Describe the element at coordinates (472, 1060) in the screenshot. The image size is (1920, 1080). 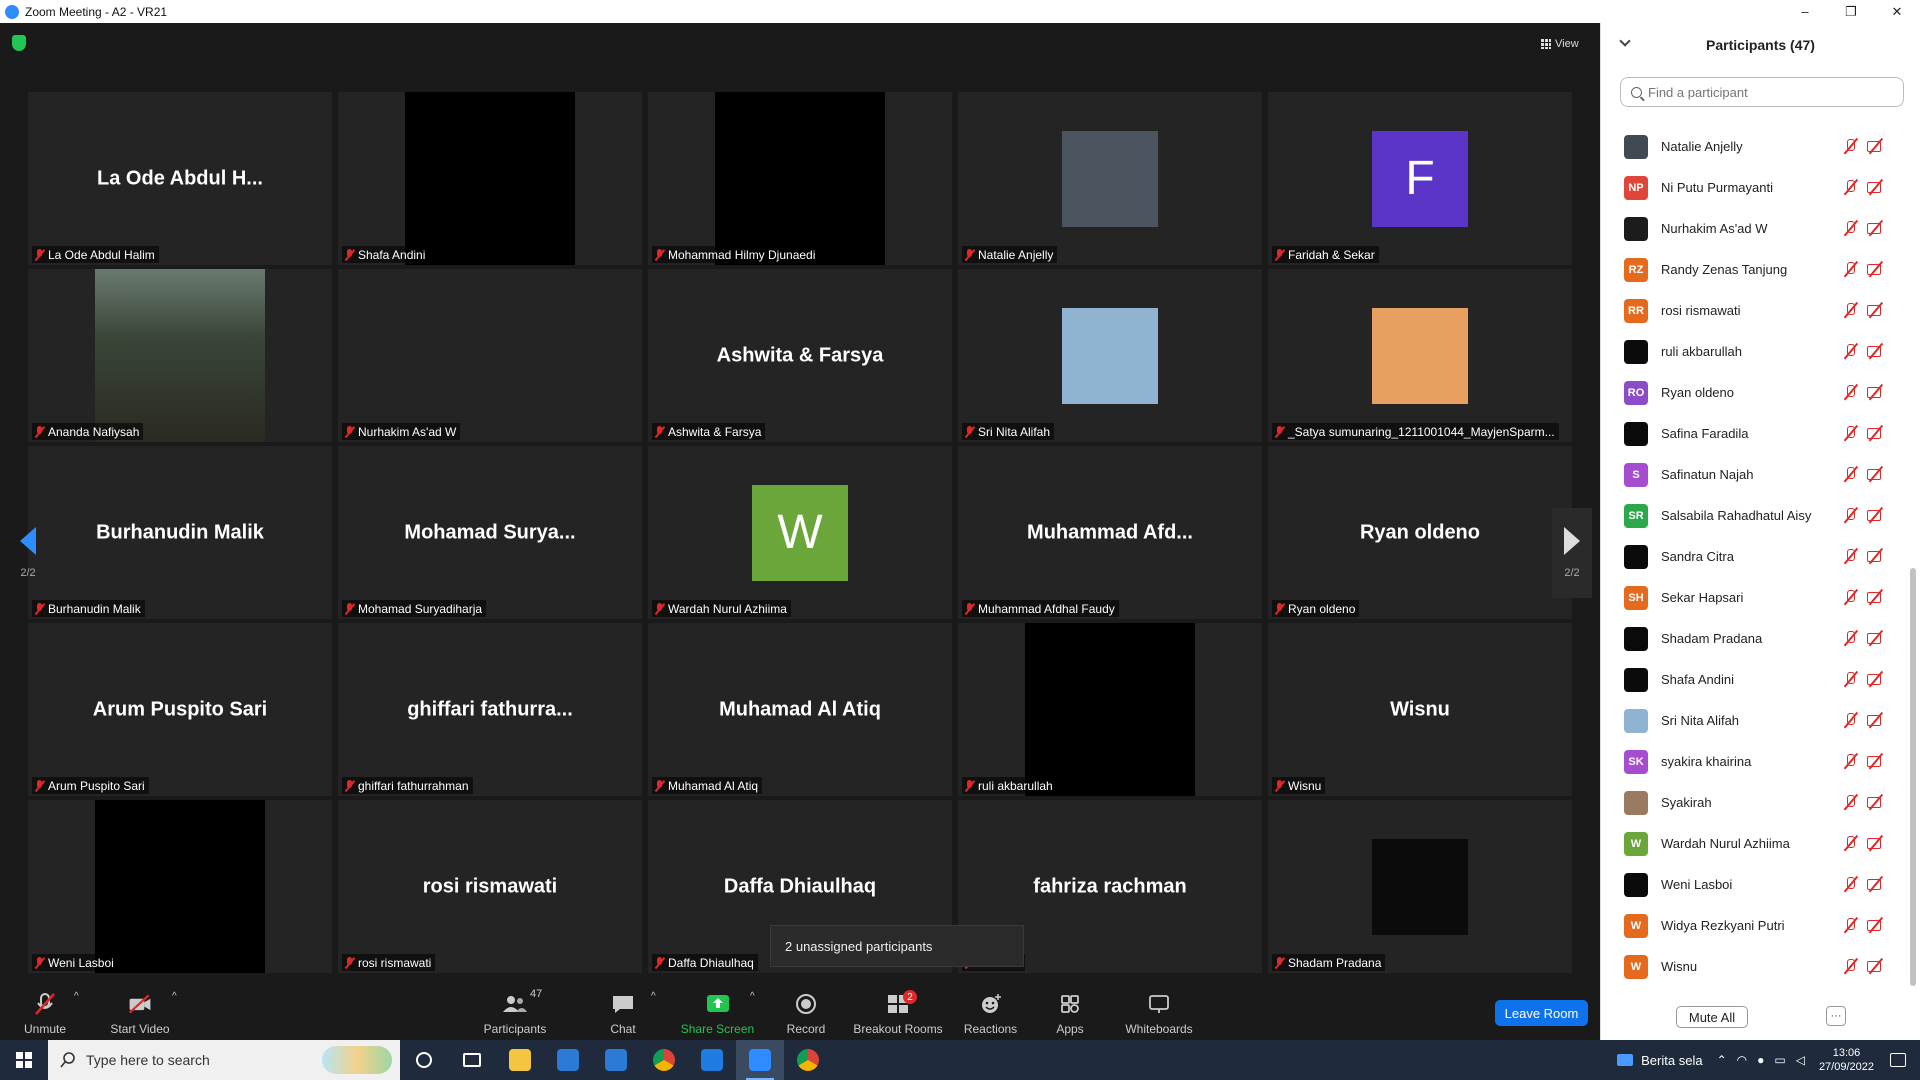
I see `taskbar-task-view-button` at that location.